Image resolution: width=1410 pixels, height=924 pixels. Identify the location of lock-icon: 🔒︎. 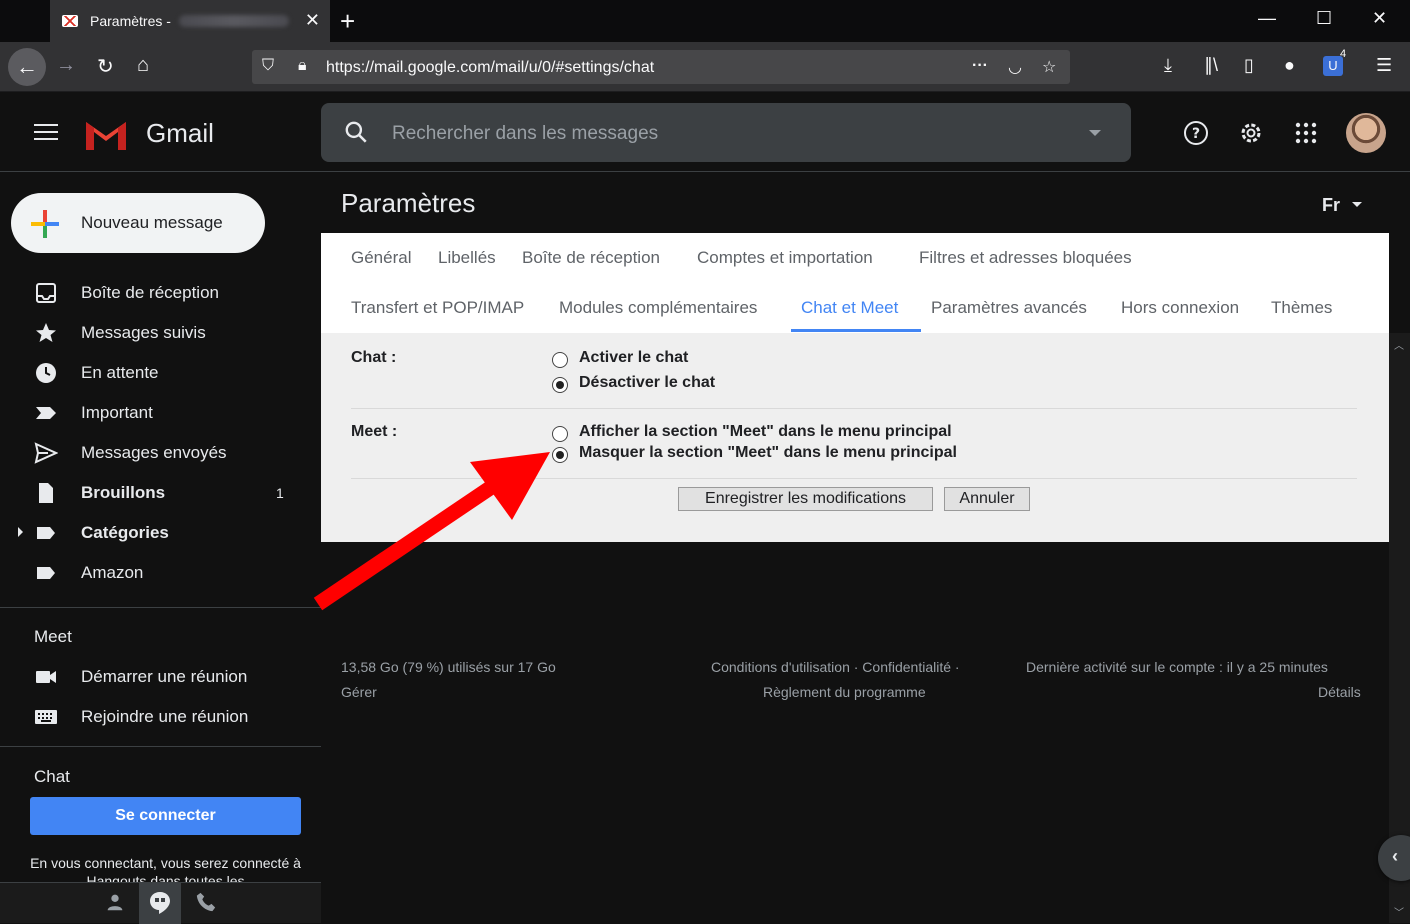
(302, 66).